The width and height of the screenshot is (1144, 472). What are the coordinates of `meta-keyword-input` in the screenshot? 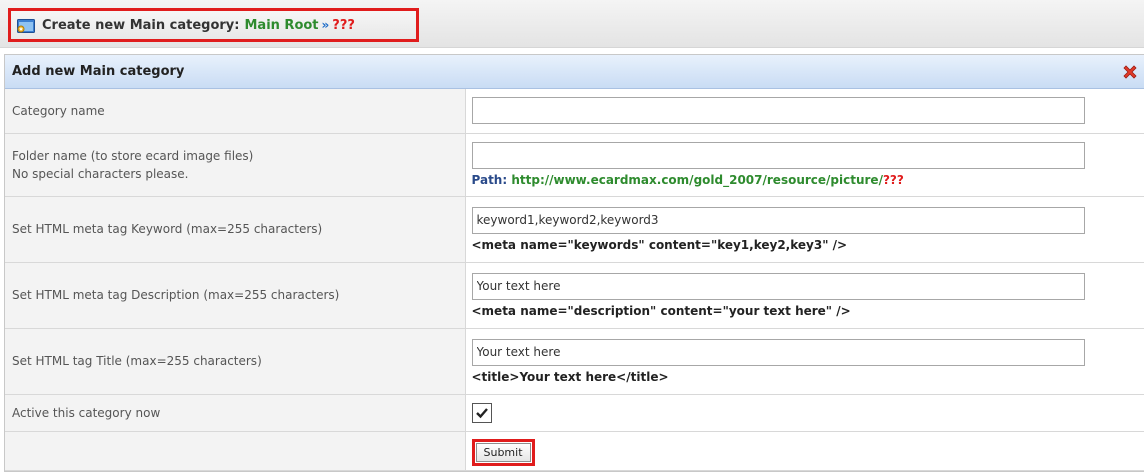 It's located at (778, 220).